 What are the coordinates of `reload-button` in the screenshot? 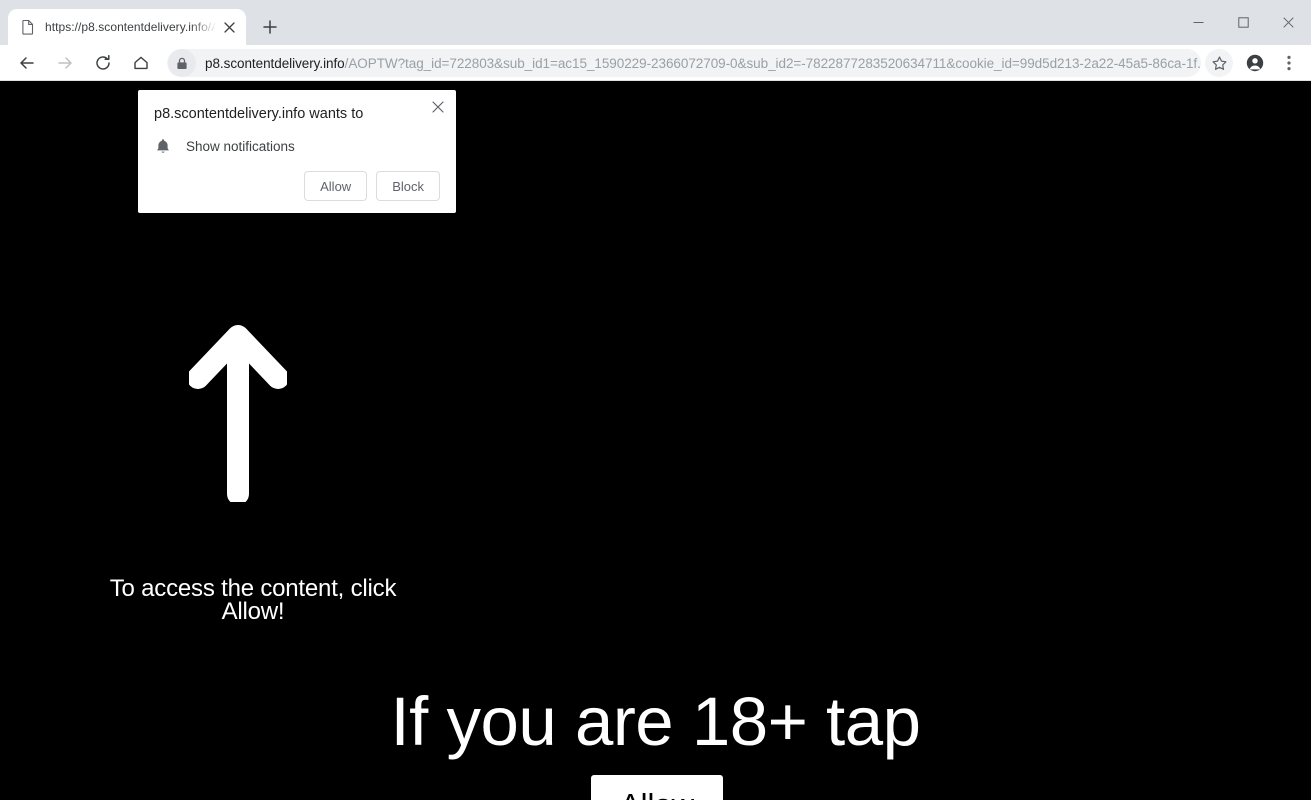 It's located at (103, 63).